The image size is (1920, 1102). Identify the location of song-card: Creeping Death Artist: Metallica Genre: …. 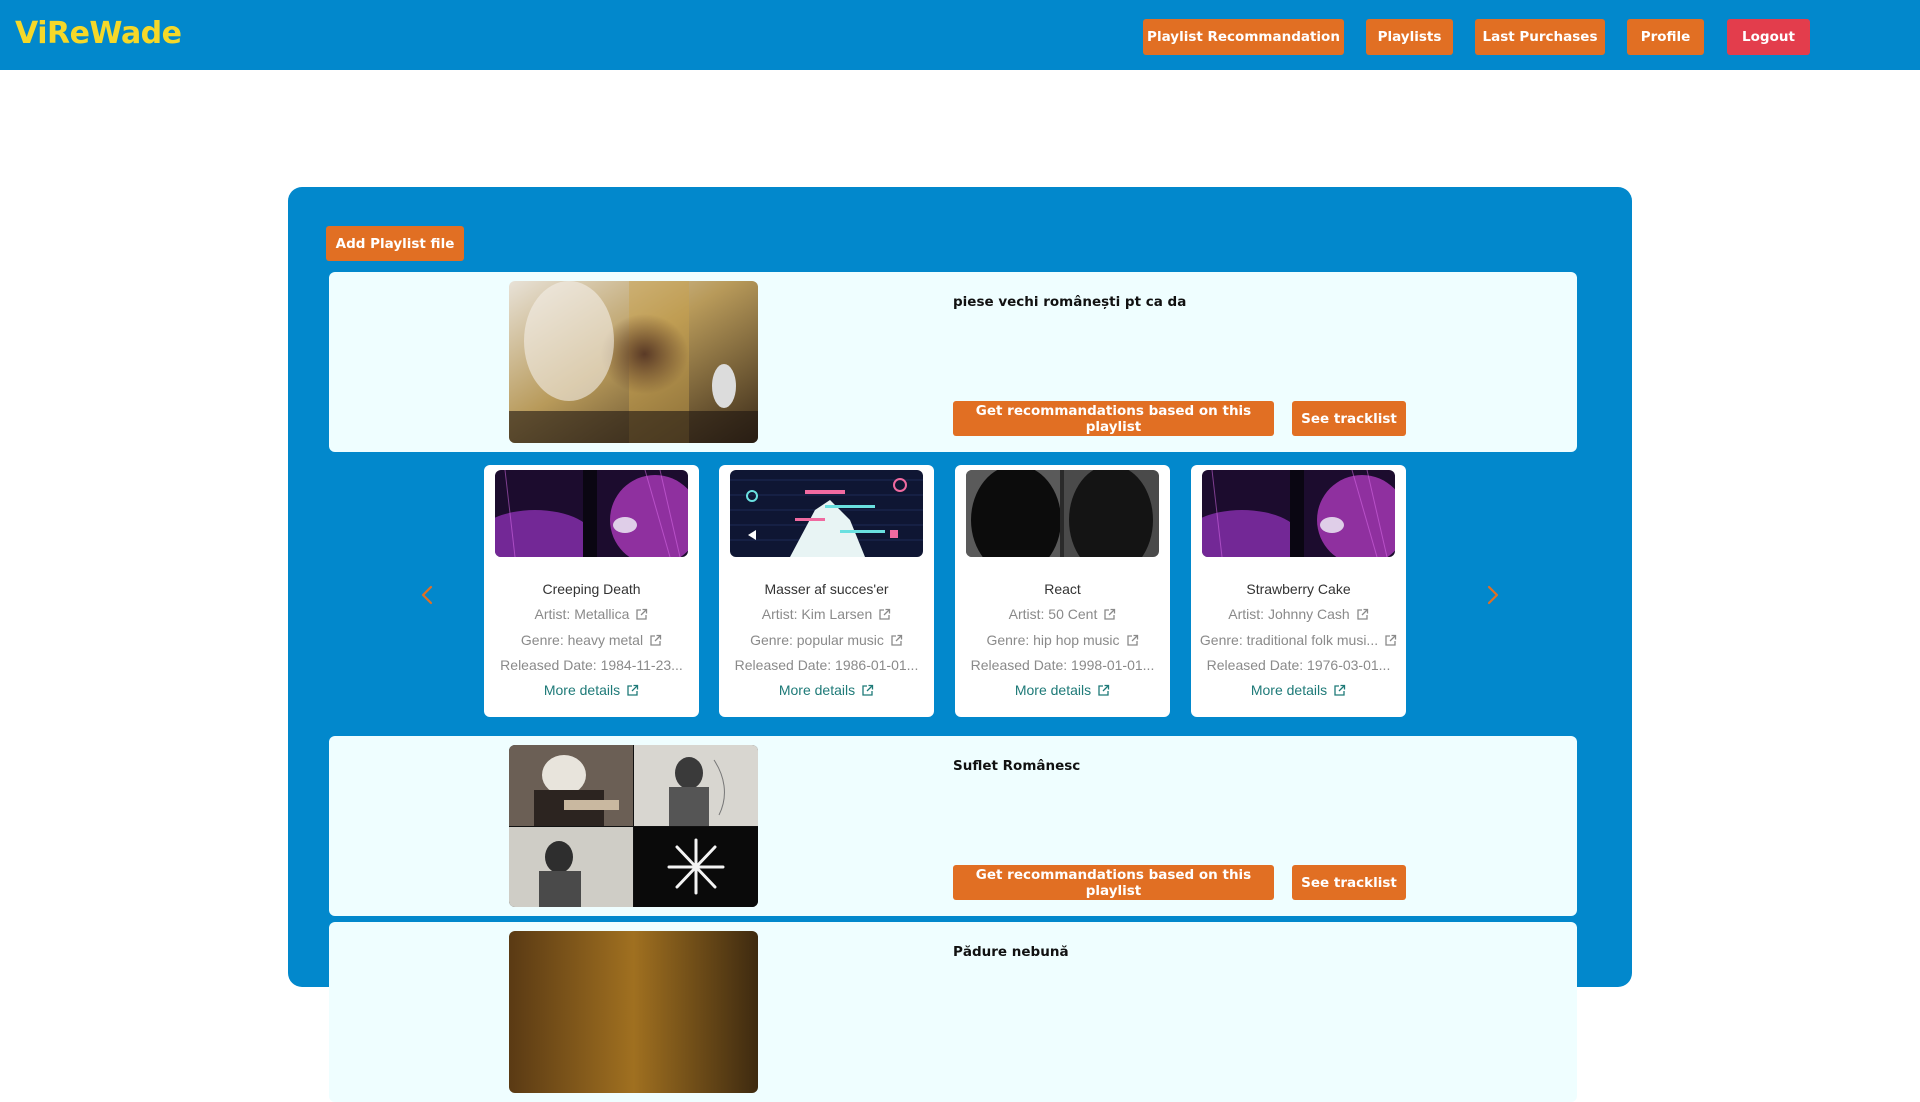
(591, 591).